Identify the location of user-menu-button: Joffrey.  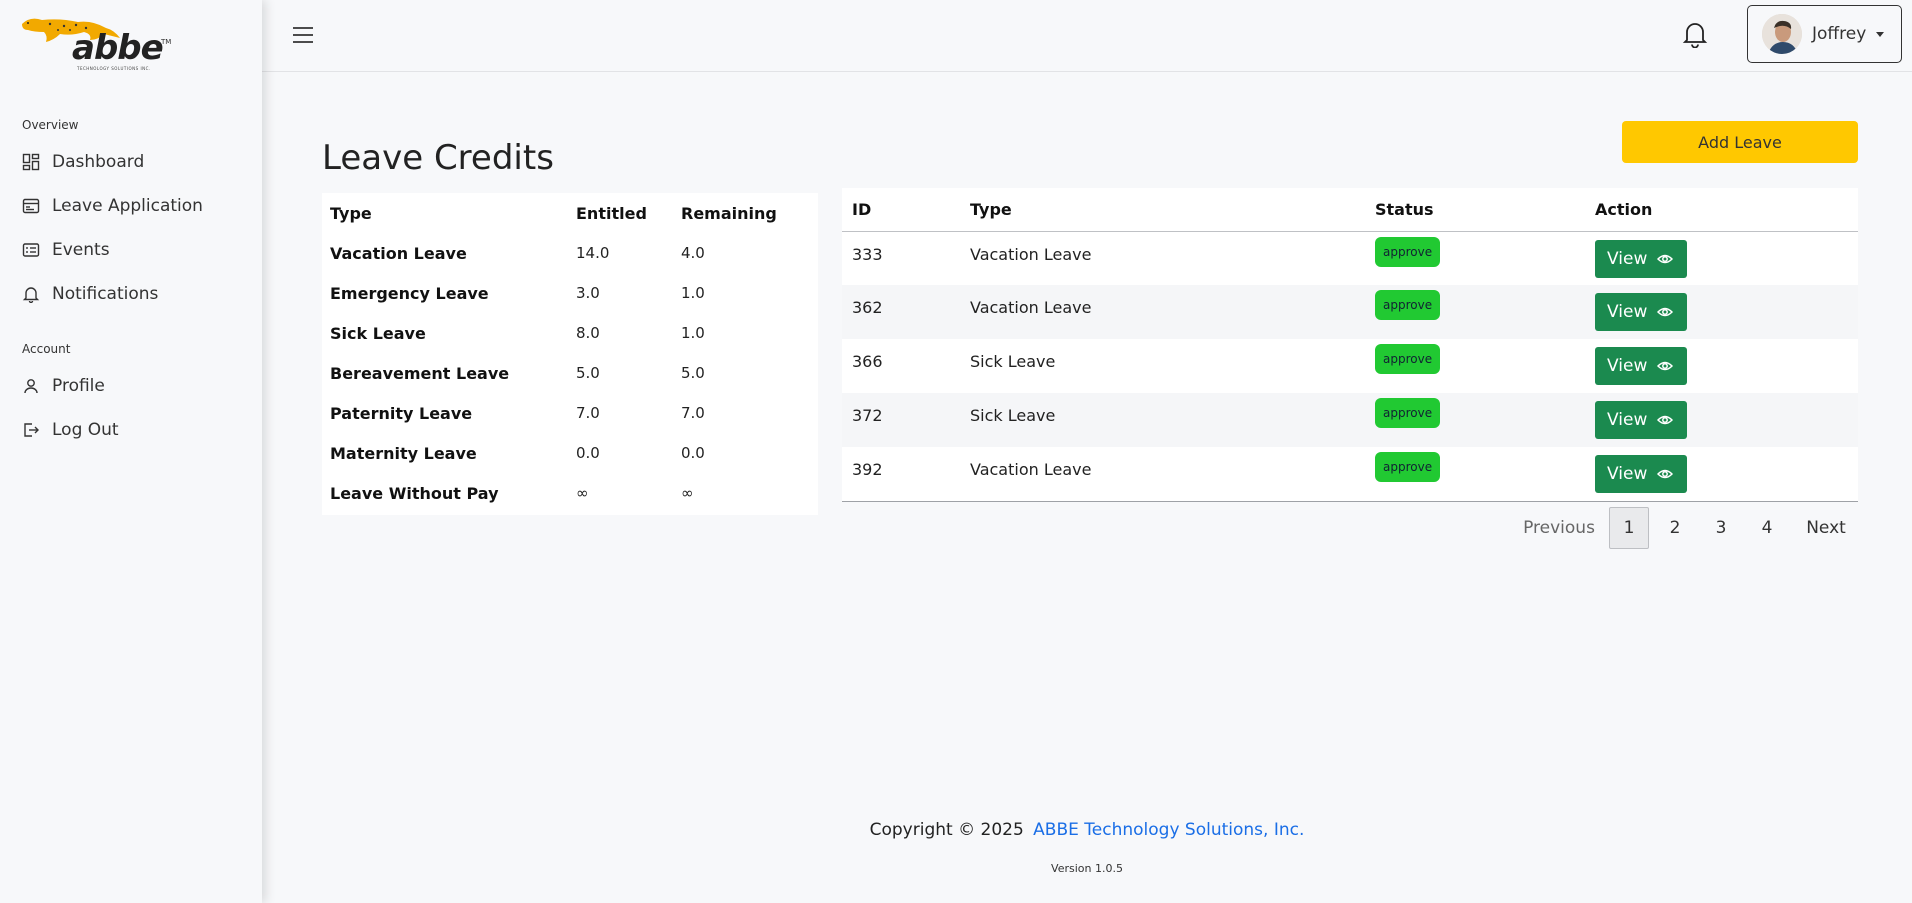
(1824, 34).